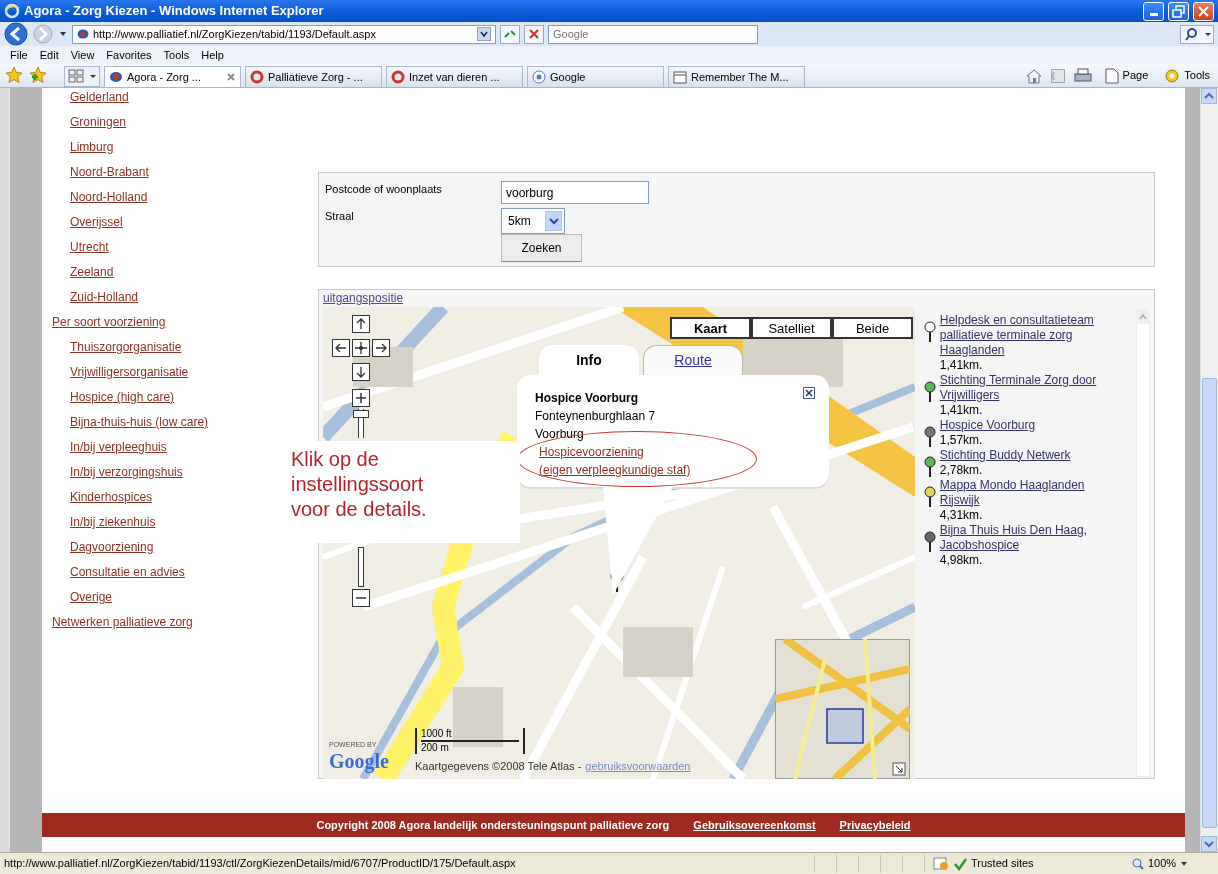  I want to click on sidebar-link: Kinderhospices, so click(102, 497).